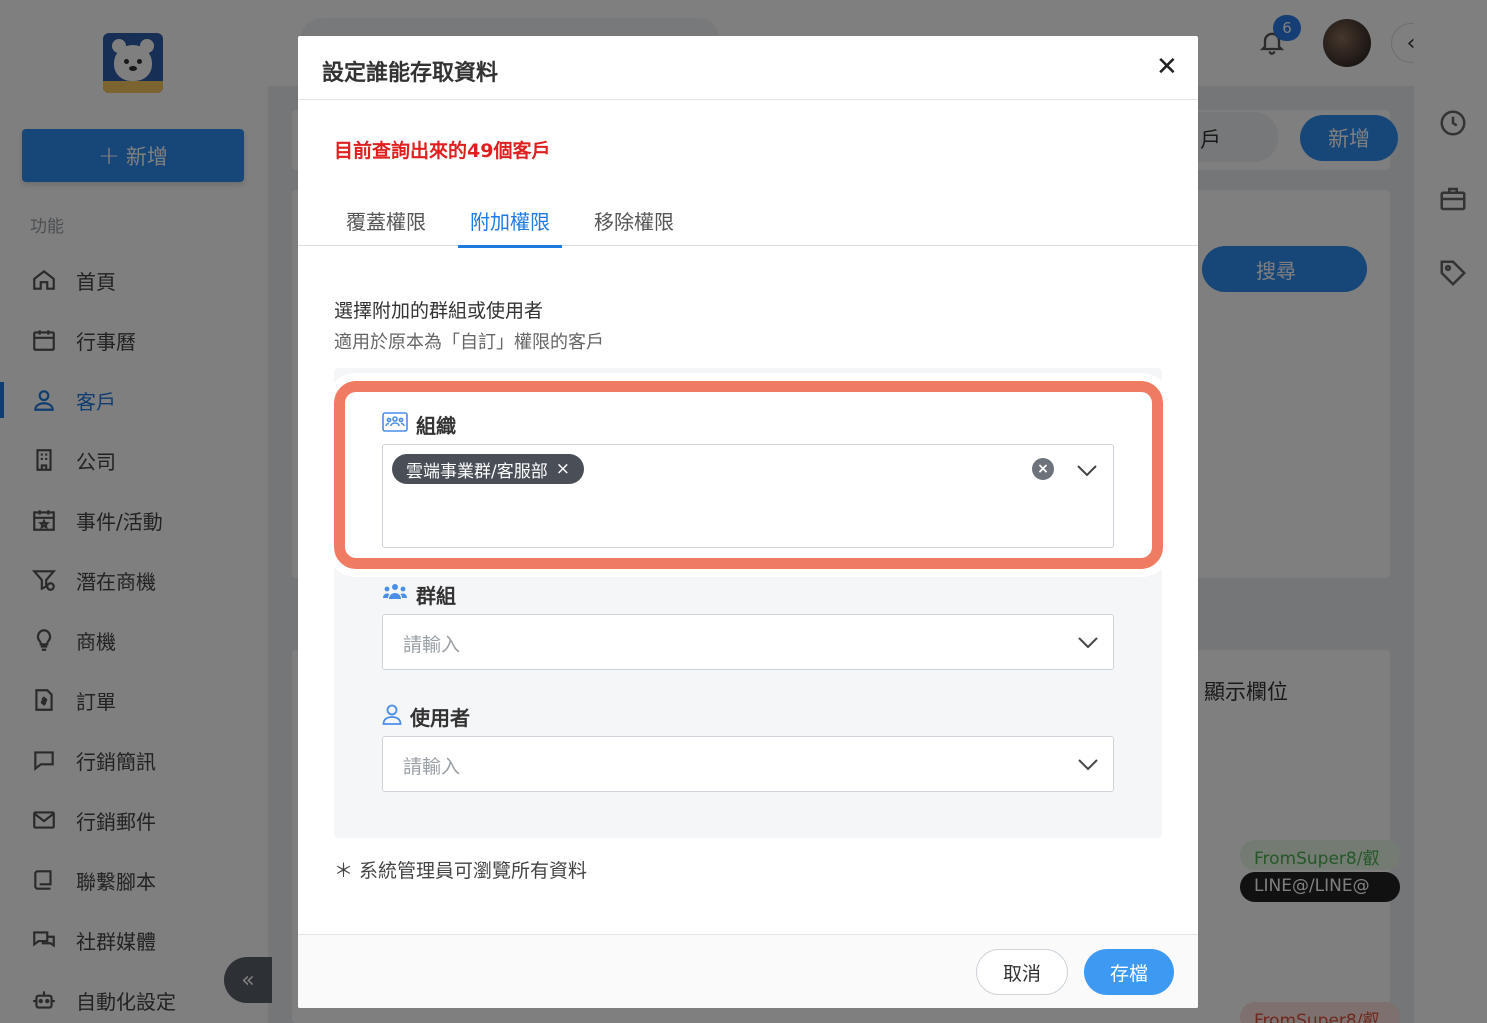  I want to click on query-result-note: 目前查詢出來的49個客戶, so click(442, 151).